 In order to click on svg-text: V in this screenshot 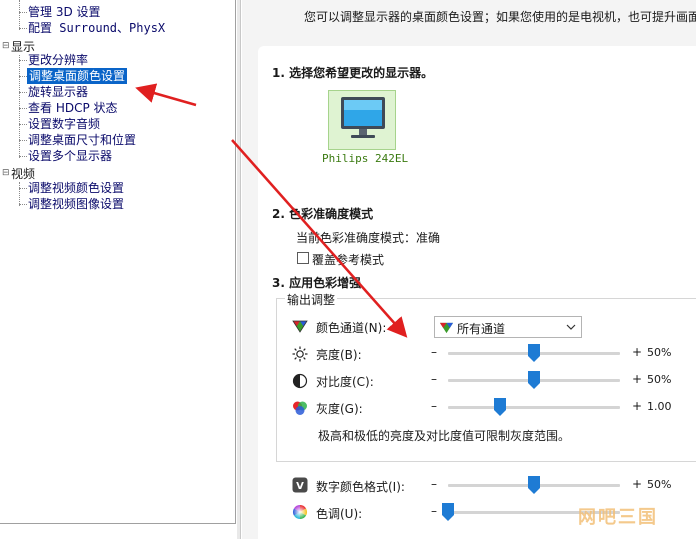, I will do `click(300, 486)`.